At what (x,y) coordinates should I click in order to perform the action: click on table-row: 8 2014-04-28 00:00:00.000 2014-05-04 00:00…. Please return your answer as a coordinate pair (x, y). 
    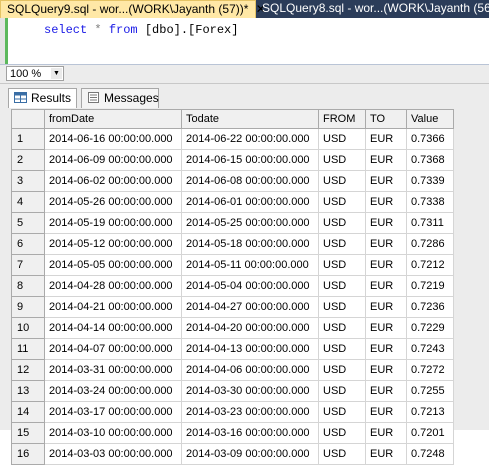
    Looking at the image, I should click on (232, 286).